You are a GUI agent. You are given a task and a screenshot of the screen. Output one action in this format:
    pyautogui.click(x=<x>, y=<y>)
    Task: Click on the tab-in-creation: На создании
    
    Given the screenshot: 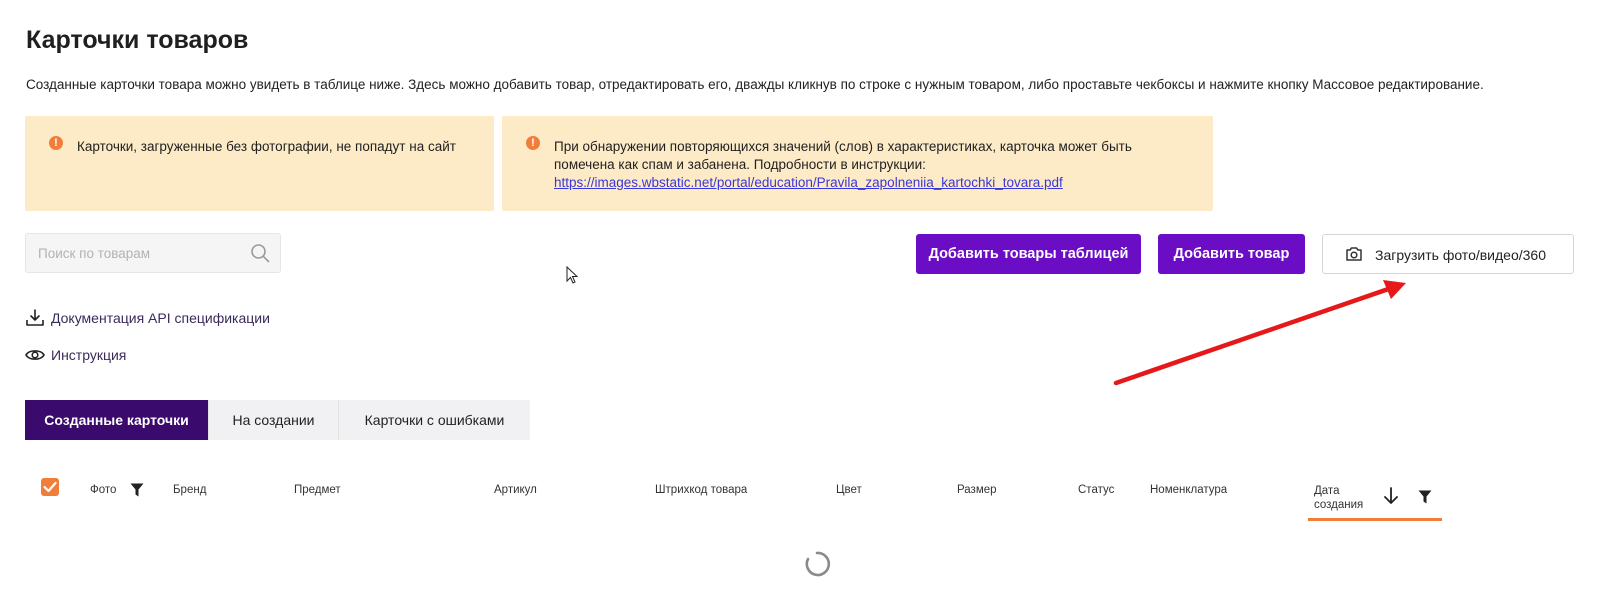 What is the action you would take?
    pyautogui.click(x=274, y=420)
    